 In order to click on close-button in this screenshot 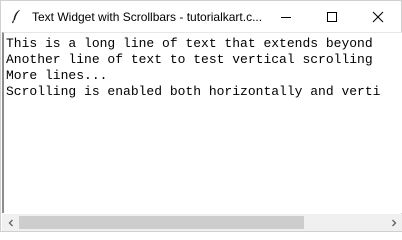, I will do `click(378, 16)`.